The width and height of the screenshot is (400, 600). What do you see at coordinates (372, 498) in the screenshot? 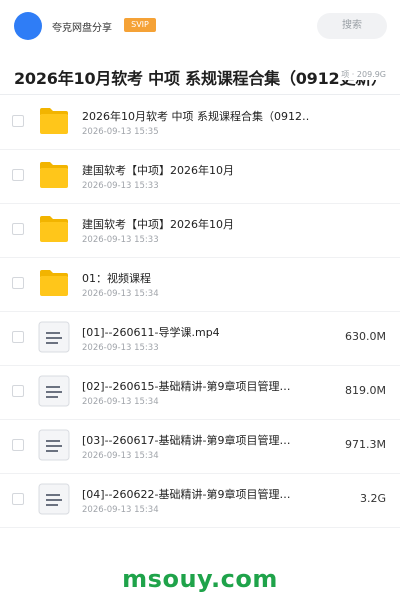
I see `item-size: 3.2G` at bounding box center [372, 498].